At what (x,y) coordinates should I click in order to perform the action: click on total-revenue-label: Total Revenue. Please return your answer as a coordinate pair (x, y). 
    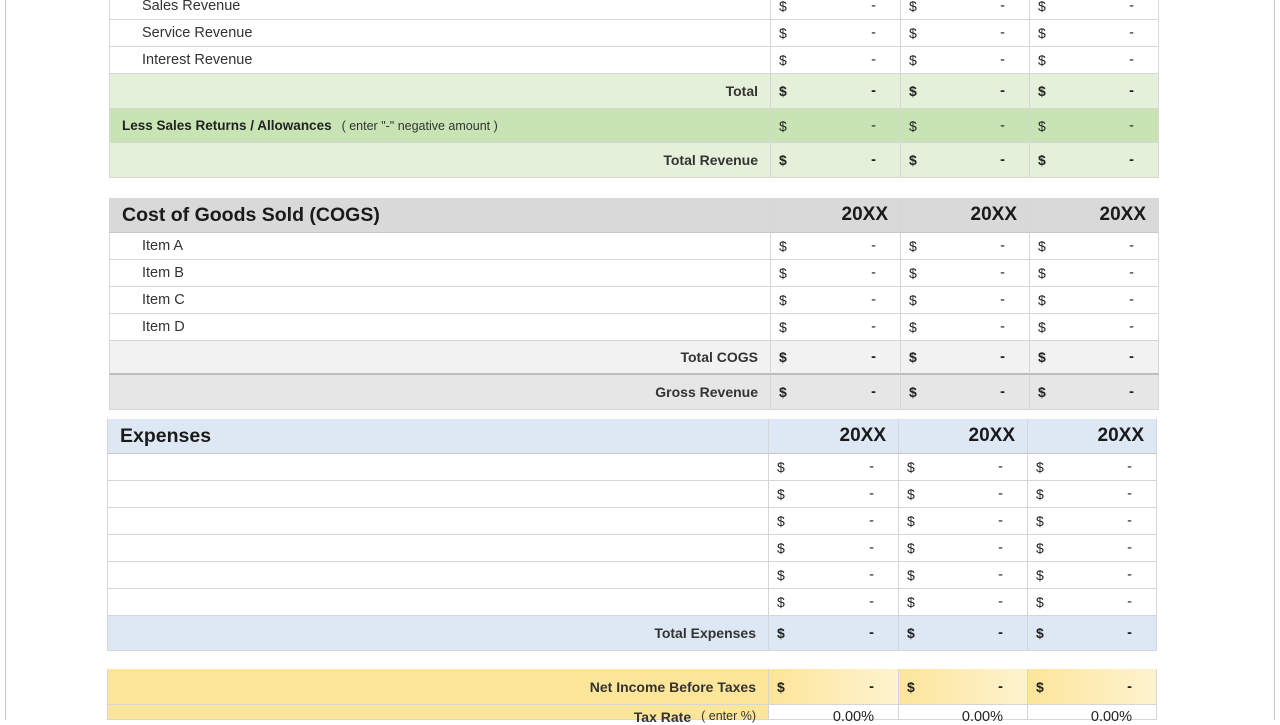
    Looking at the image, I should click on (439, 160).